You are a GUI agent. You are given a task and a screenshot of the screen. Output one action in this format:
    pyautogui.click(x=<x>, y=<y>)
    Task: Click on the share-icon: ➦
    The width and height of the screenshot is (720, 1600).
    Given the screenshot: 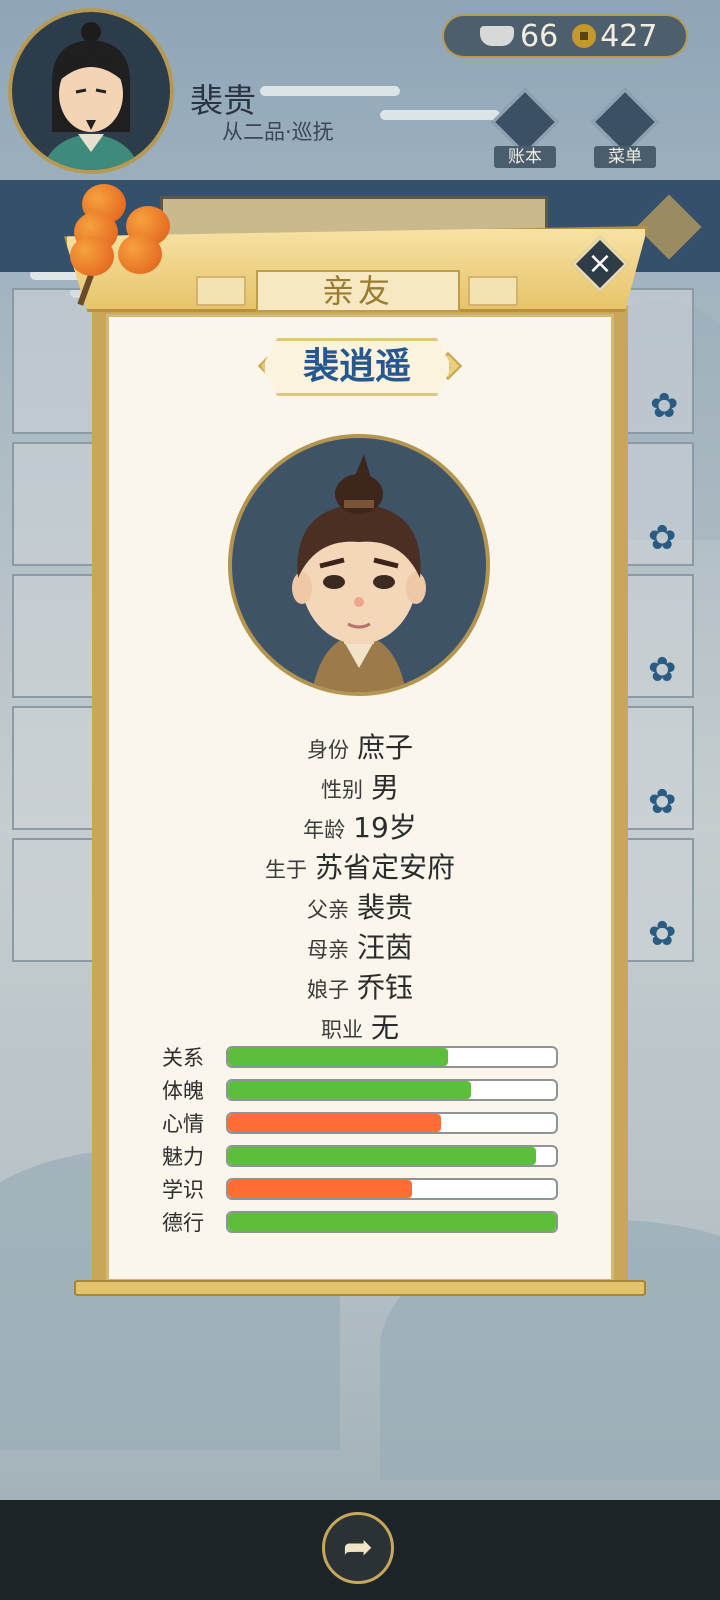 What is the action you would take?
    pyautogui.click(x=358, y=1547)
    